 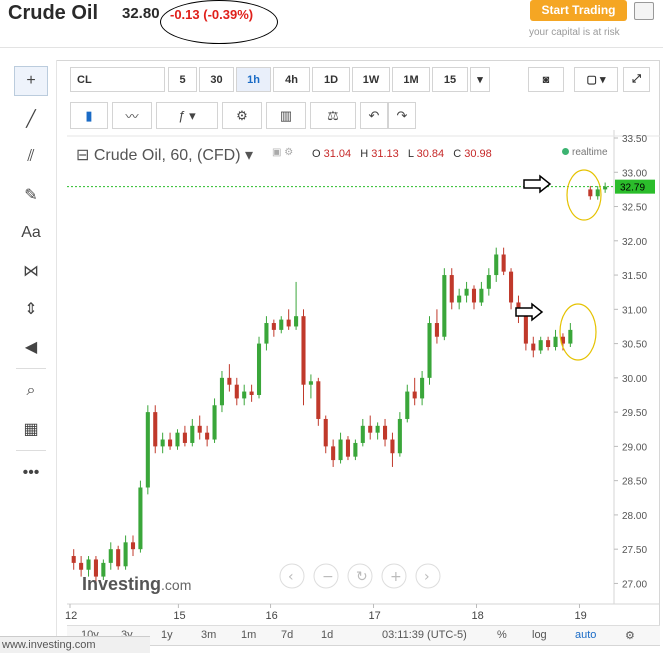 I want to click on high-label: H, so click(x=364, y=154).